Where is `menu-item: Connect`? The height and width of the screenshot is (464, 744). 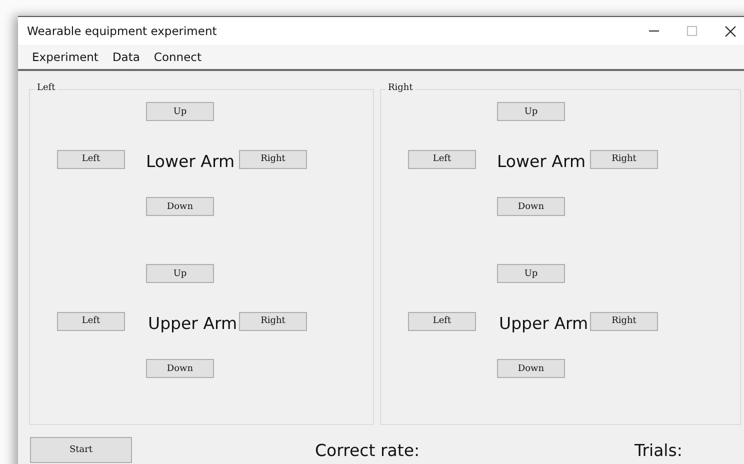
menu-item: Connect is located at coordinates (178, 57).